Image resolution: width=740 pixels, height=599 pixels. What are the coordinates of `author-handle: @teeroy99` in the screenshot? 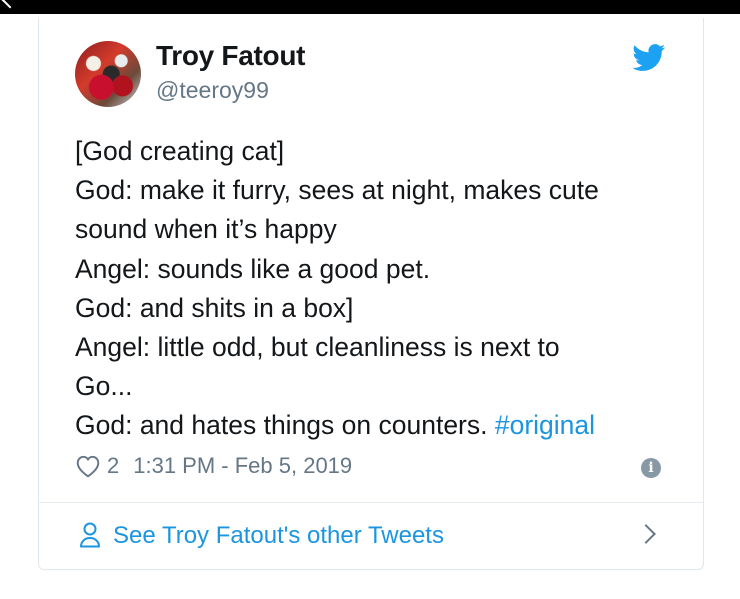 It's located at (212, 90).